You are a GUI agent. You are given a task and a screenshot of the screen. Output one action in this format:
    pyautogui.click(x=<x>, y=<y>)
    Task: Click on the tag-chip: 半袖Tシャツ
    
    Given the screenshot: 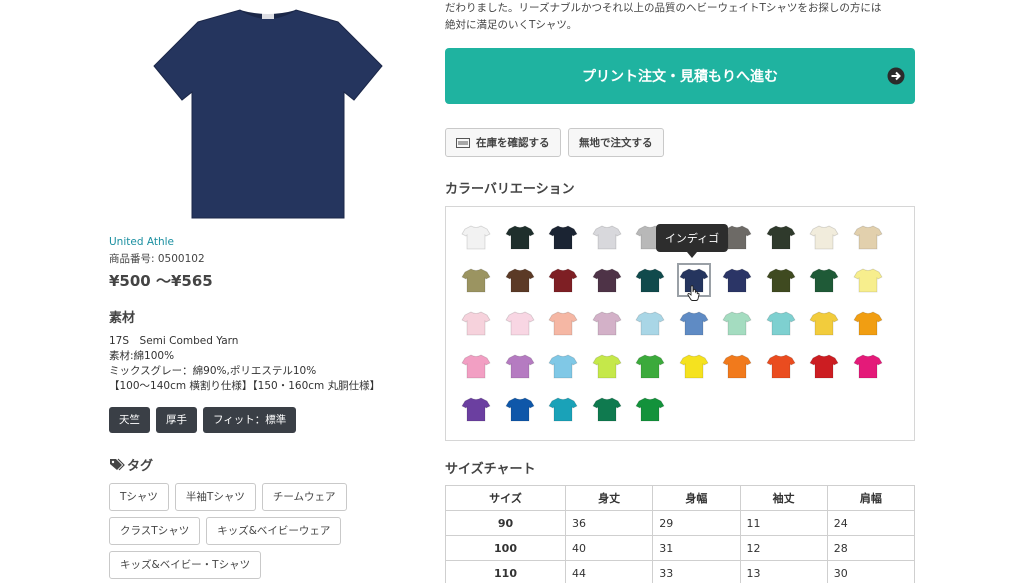 What is the action you would take?
    pyautogui.click(x=215, y=497)
    